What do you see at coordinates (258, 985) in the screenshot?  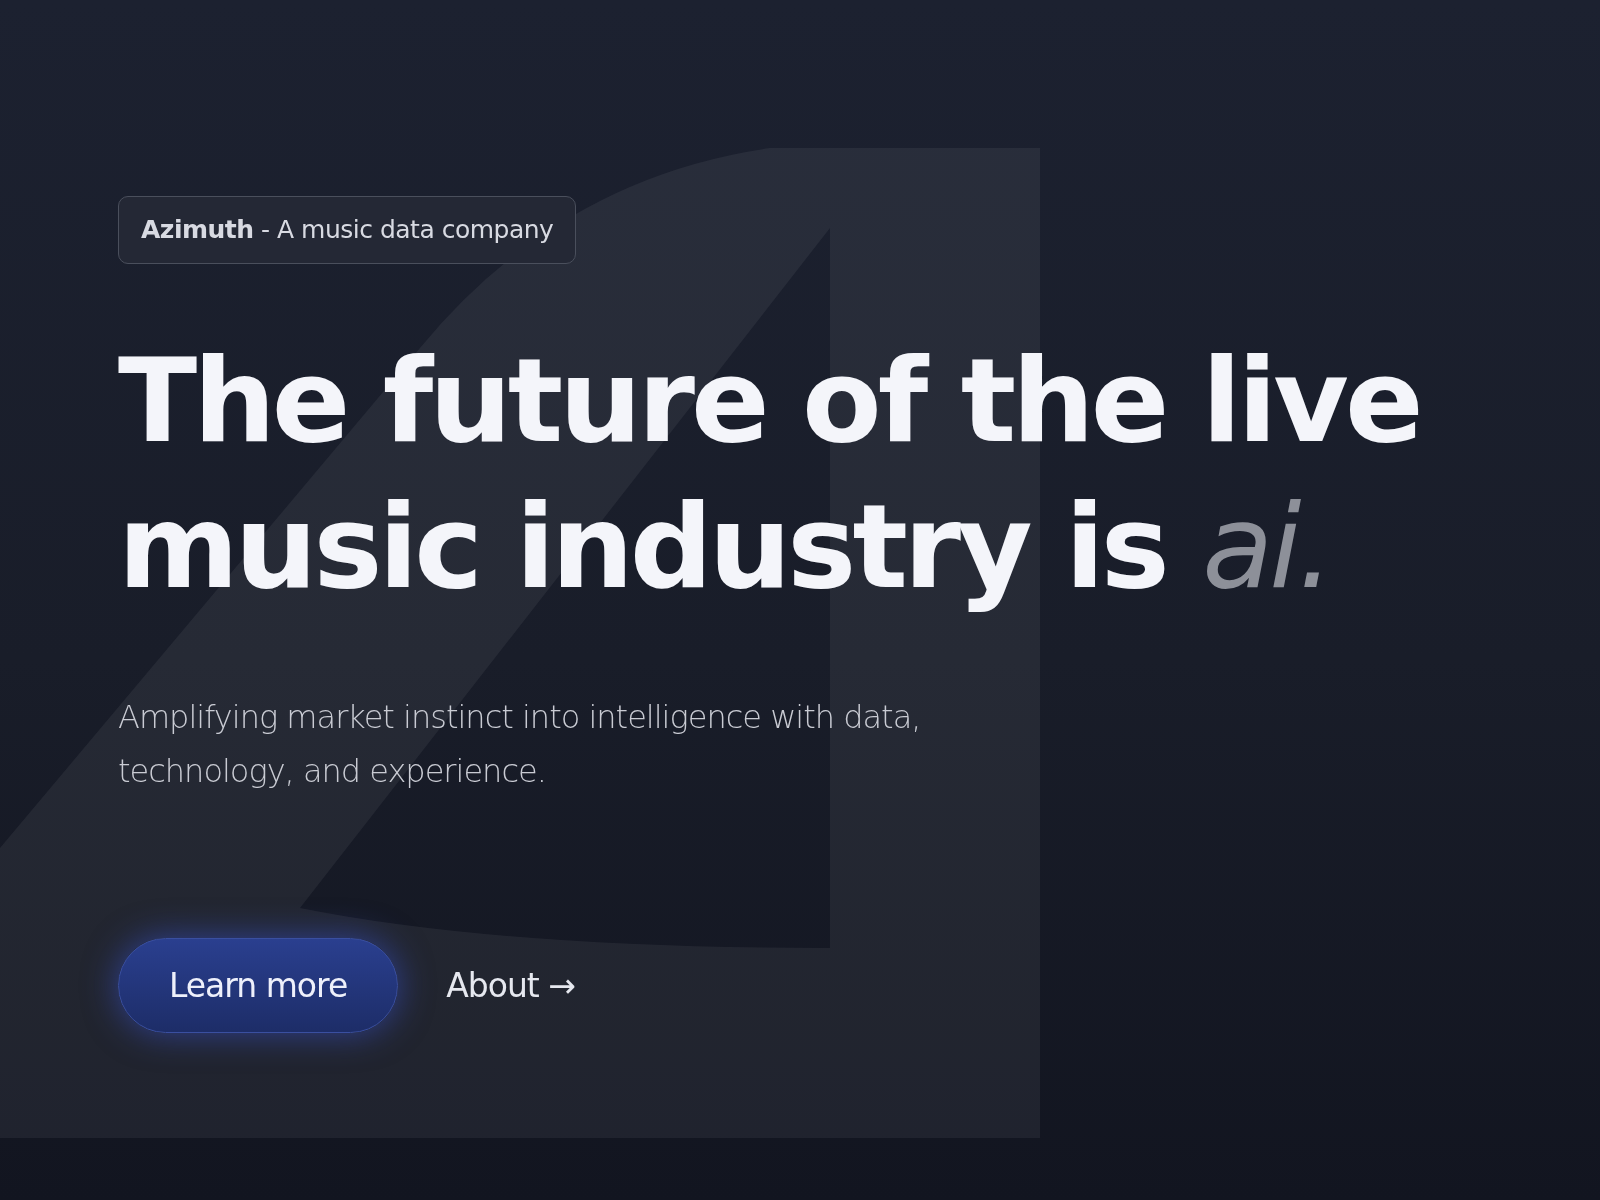 I see `learn-more-button: Learn more` at bounding box center [258, 985].